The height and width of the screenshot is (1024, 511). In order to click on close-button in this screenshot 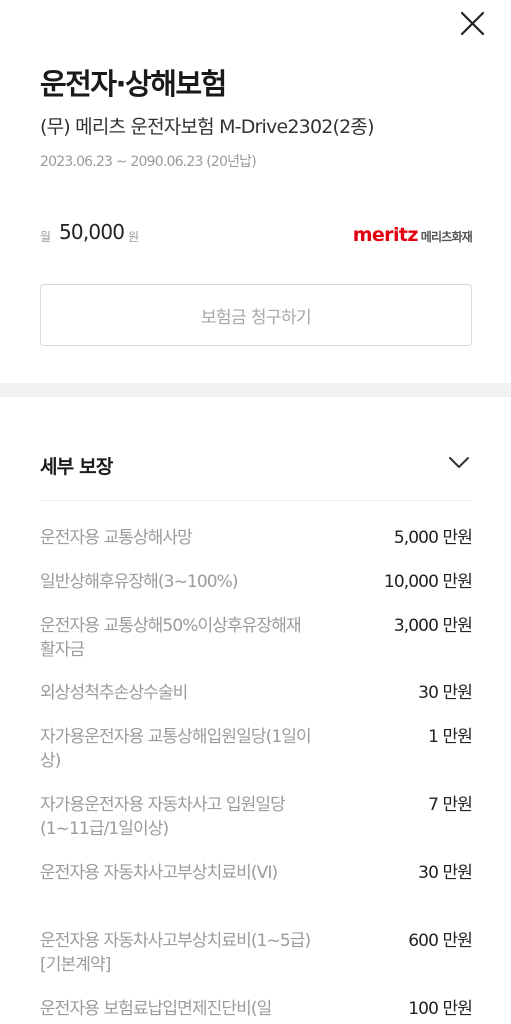, I will do `click(472, 24)`.